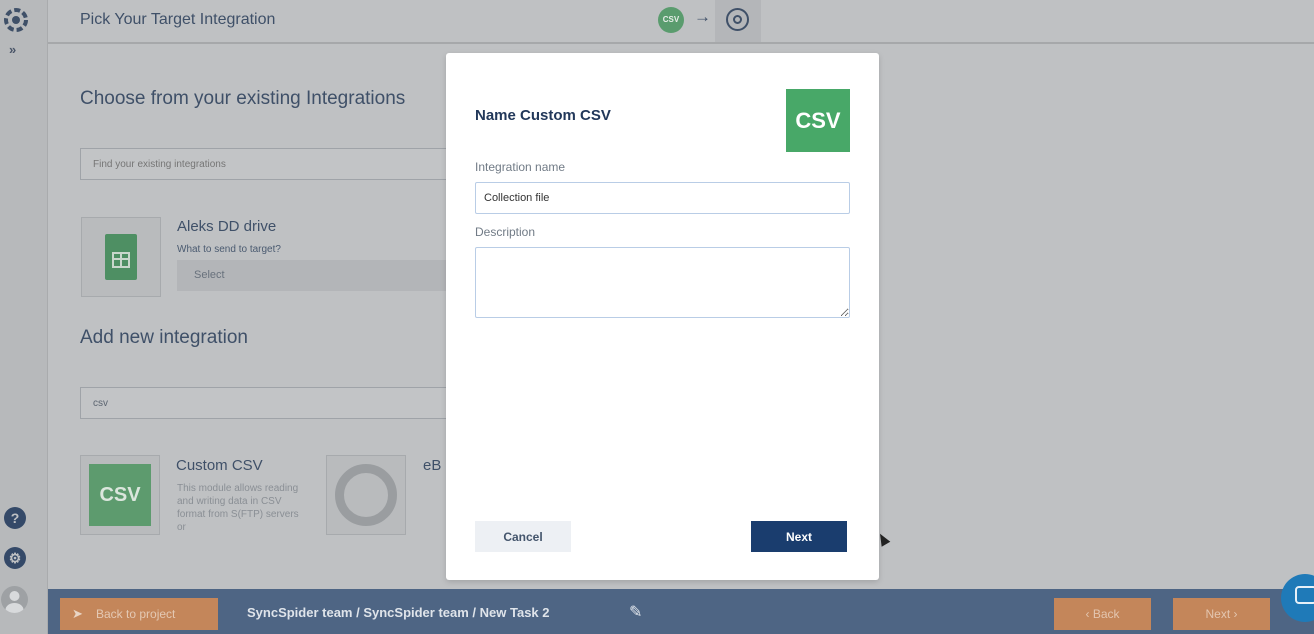 This screenshot has height=634, width=1314. Describe the element at coordinates (77, 613) in the screenshot. I see `rocket-icon: ➤` at that location.